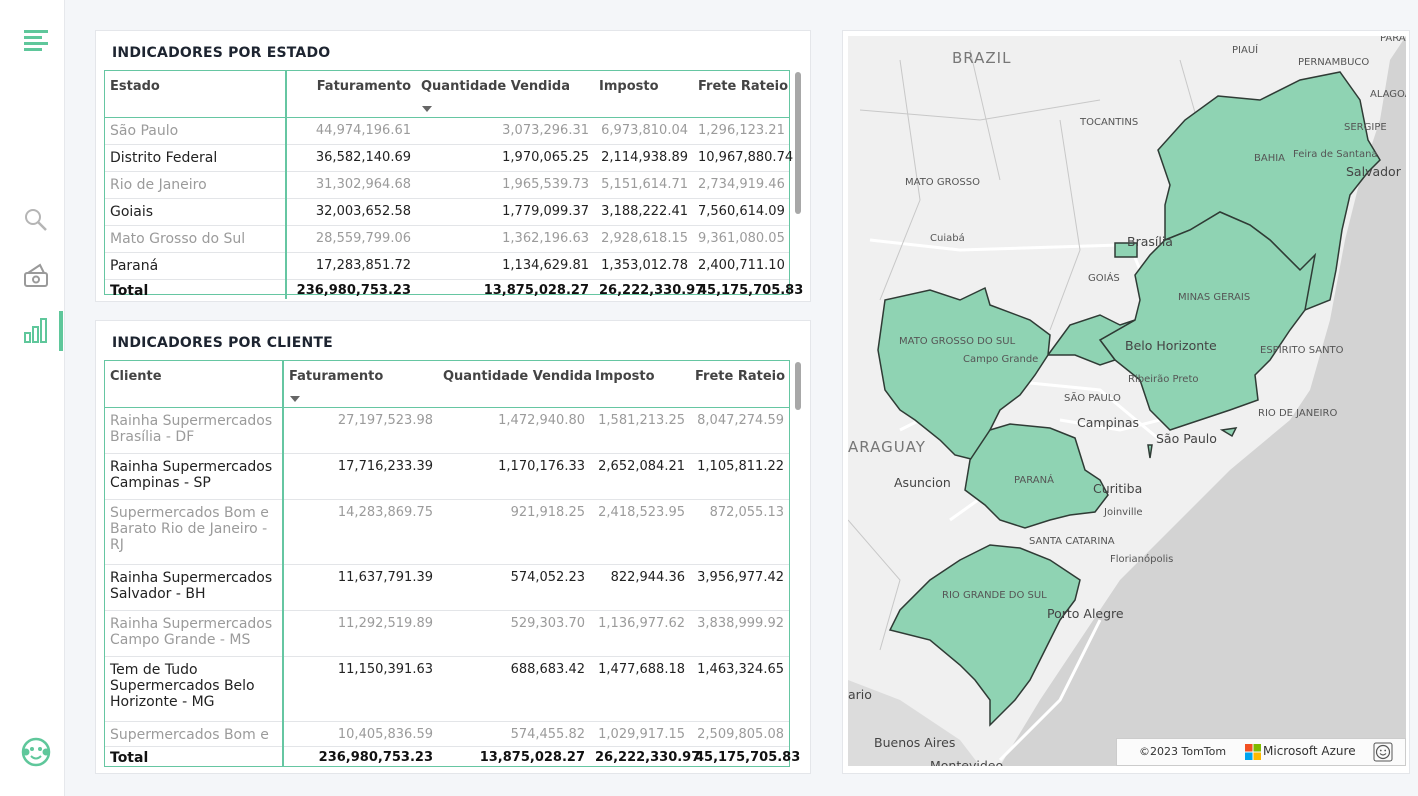 This screenshot has height=796, width=1418. What do you see at coordinates (643, 131) in the screenshot?
I see `row-value: 6,973,810.04` at bounding box center [643, 131].